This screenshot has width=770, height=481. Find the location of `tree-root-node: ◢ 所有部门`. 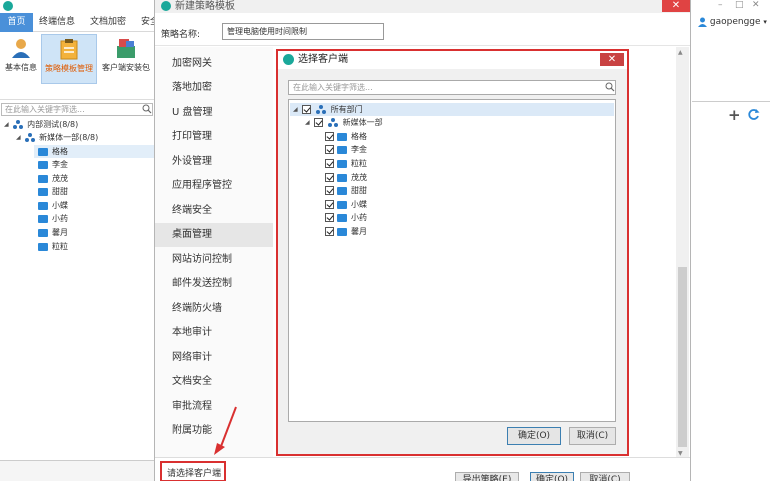

tree-root-node: ◢ 所有部门 is located at coordinates (452, 109).